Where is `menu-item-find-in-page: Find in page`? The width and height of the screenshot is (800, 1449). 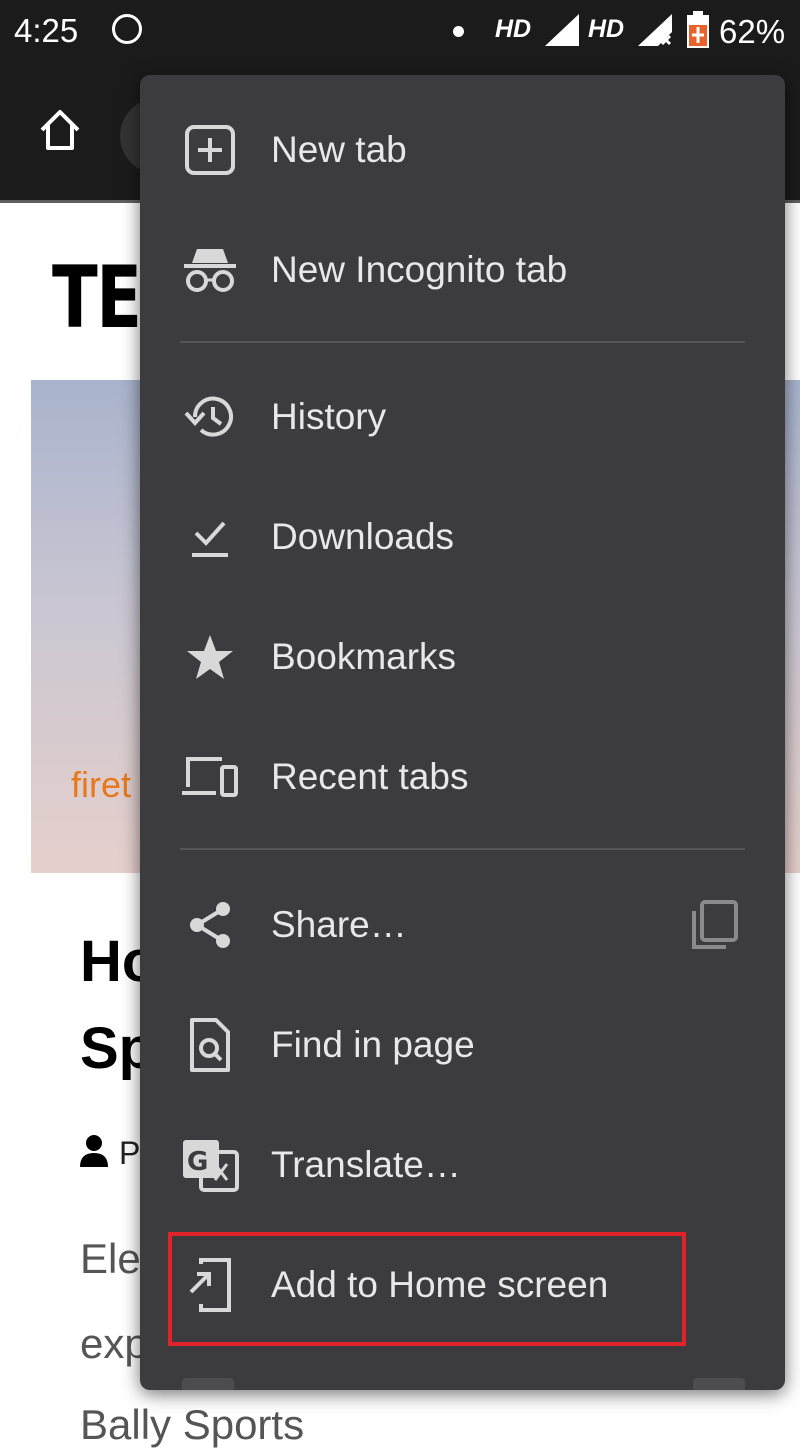
menu-item-find-in-page: Find in page is located at coordinates (462, 1045).